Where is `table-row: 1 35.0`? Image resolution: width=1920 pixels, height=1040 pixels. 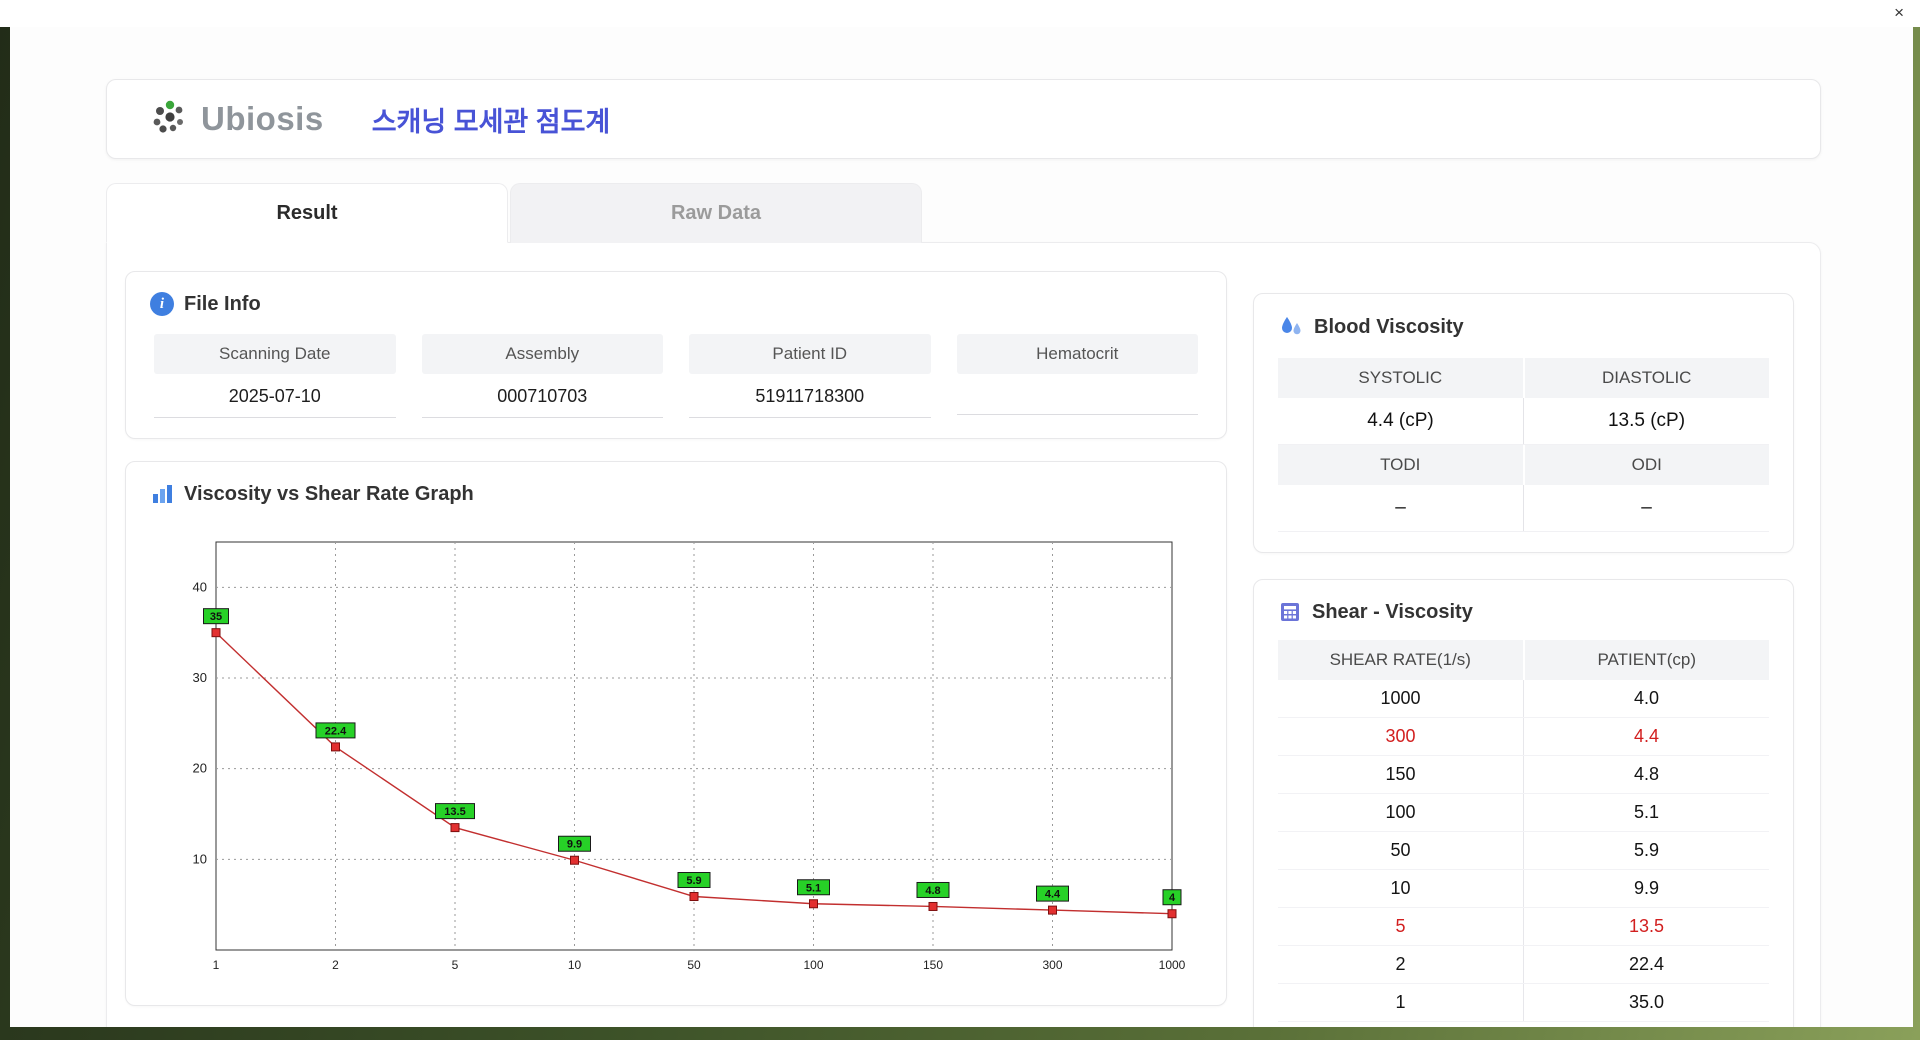
table-row: 1 35.0 is located at coordinates (1523, 1003).